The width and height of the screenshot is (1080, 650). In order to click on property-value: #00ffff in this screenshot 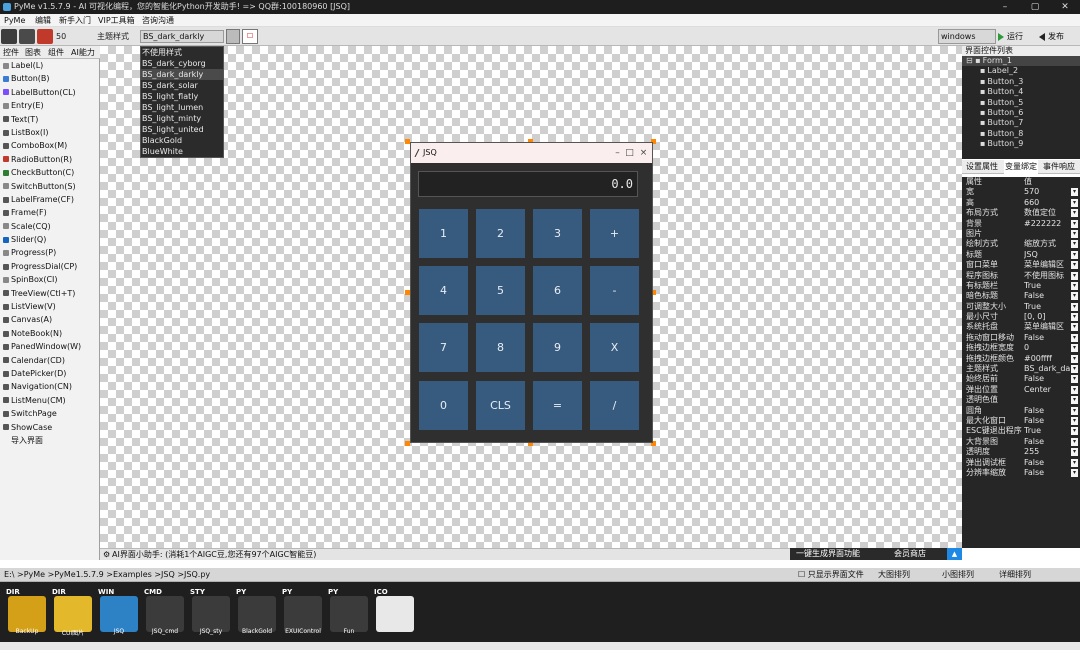, I will do `click(1047, 359)`.